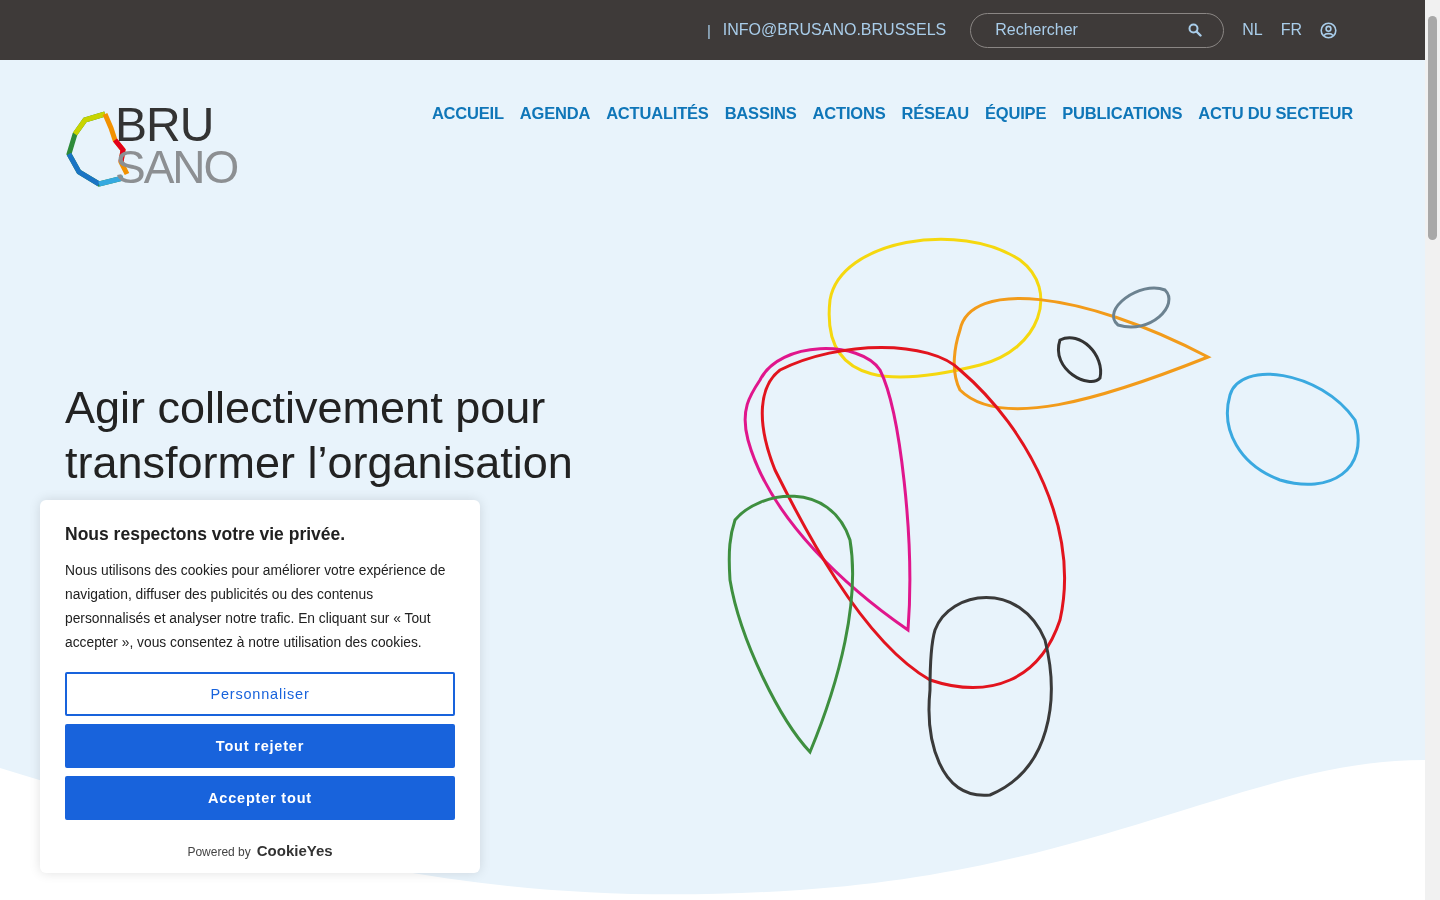 The image size is (1440, 900). I want to click on email-link: INFO@BRUSANO.BRUSSELS, so click(834, 30).